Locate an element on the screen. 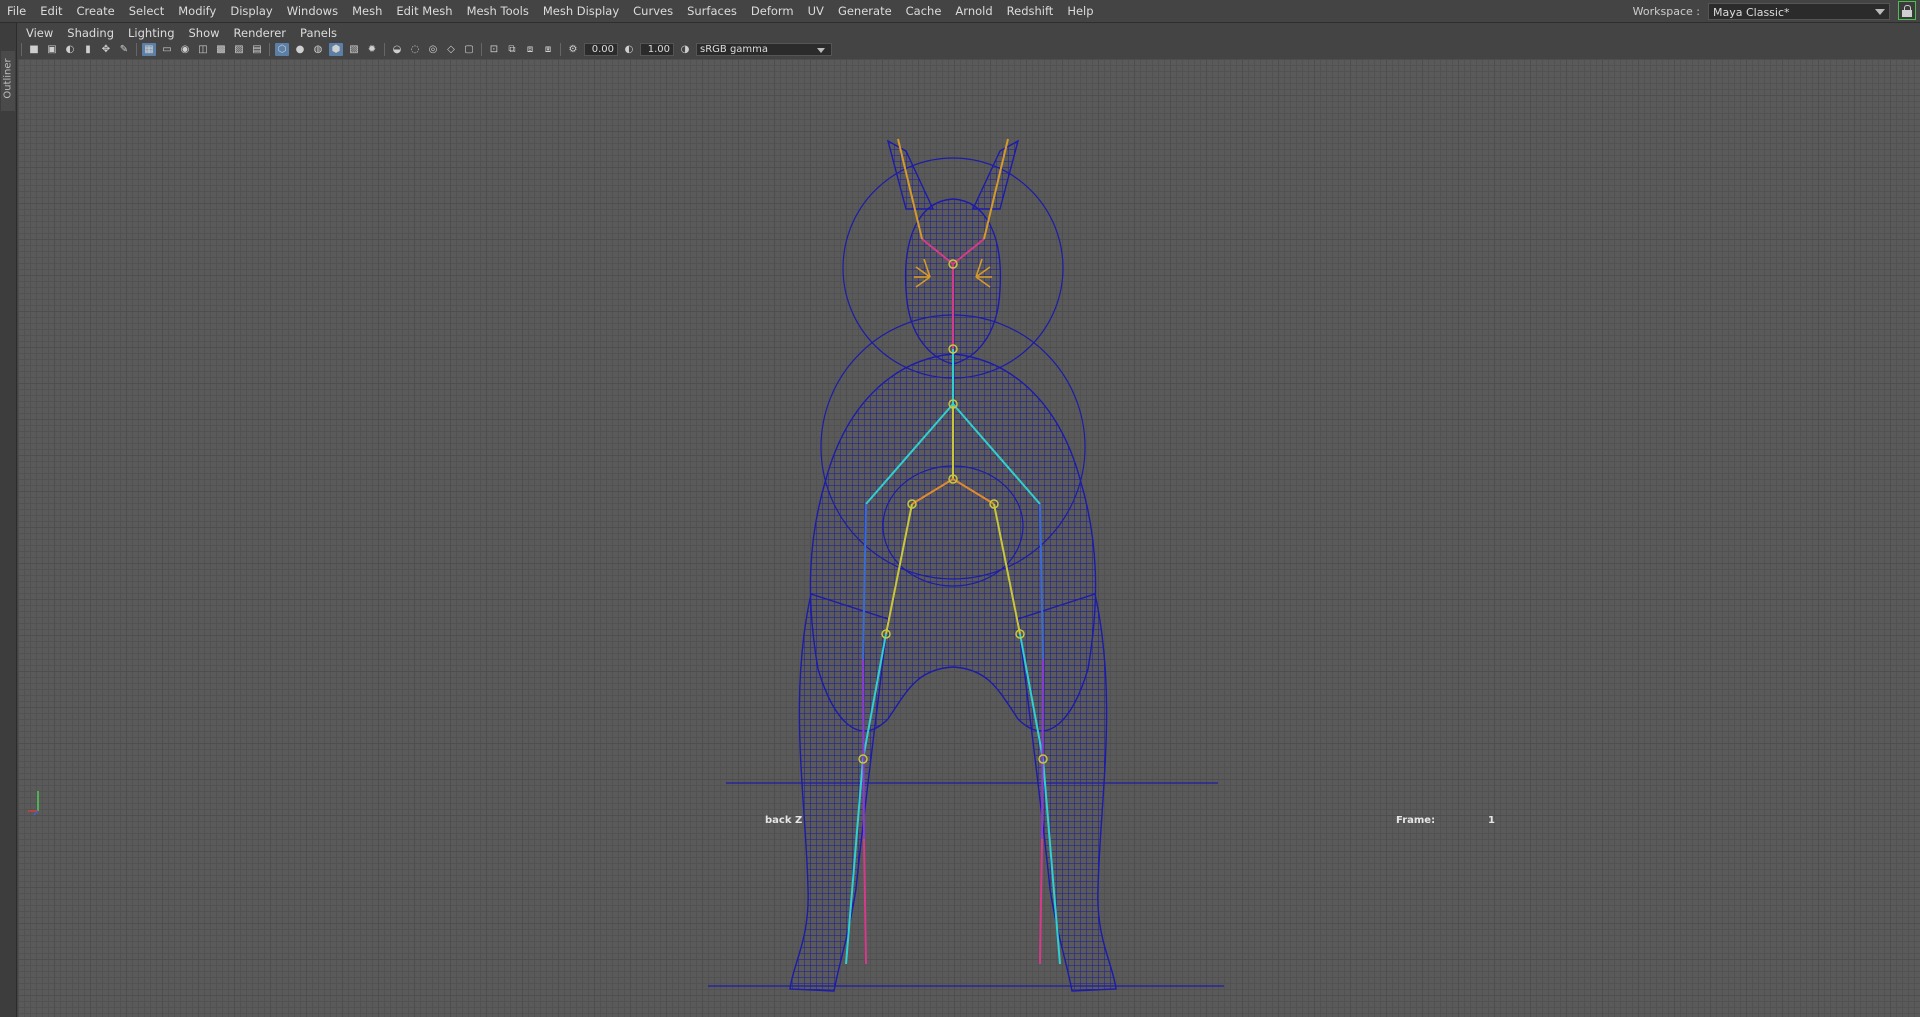  gamma-icon: ◐ is located at coordinates (629, 49).